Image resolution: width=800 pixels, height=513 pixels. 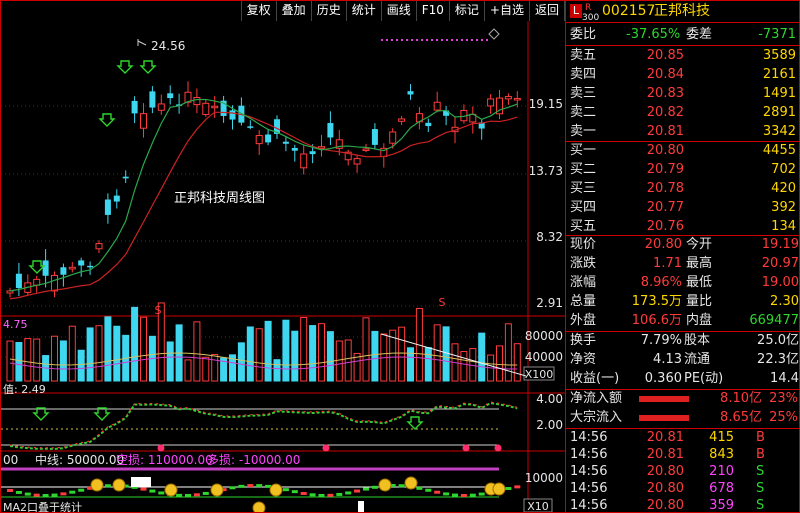 I want to click on high-marker-icon, so click(x=142, y=42).